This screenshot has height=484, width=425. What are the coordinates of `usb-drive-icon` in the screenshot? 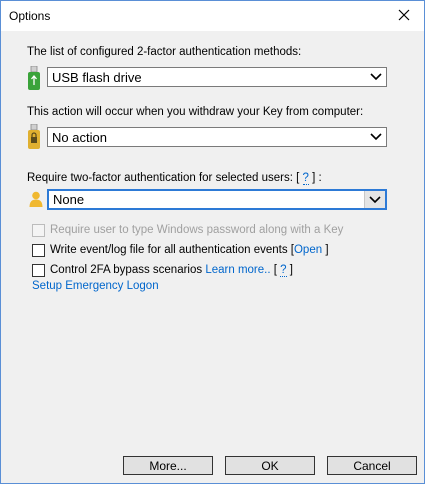 It's located at (34, 79).